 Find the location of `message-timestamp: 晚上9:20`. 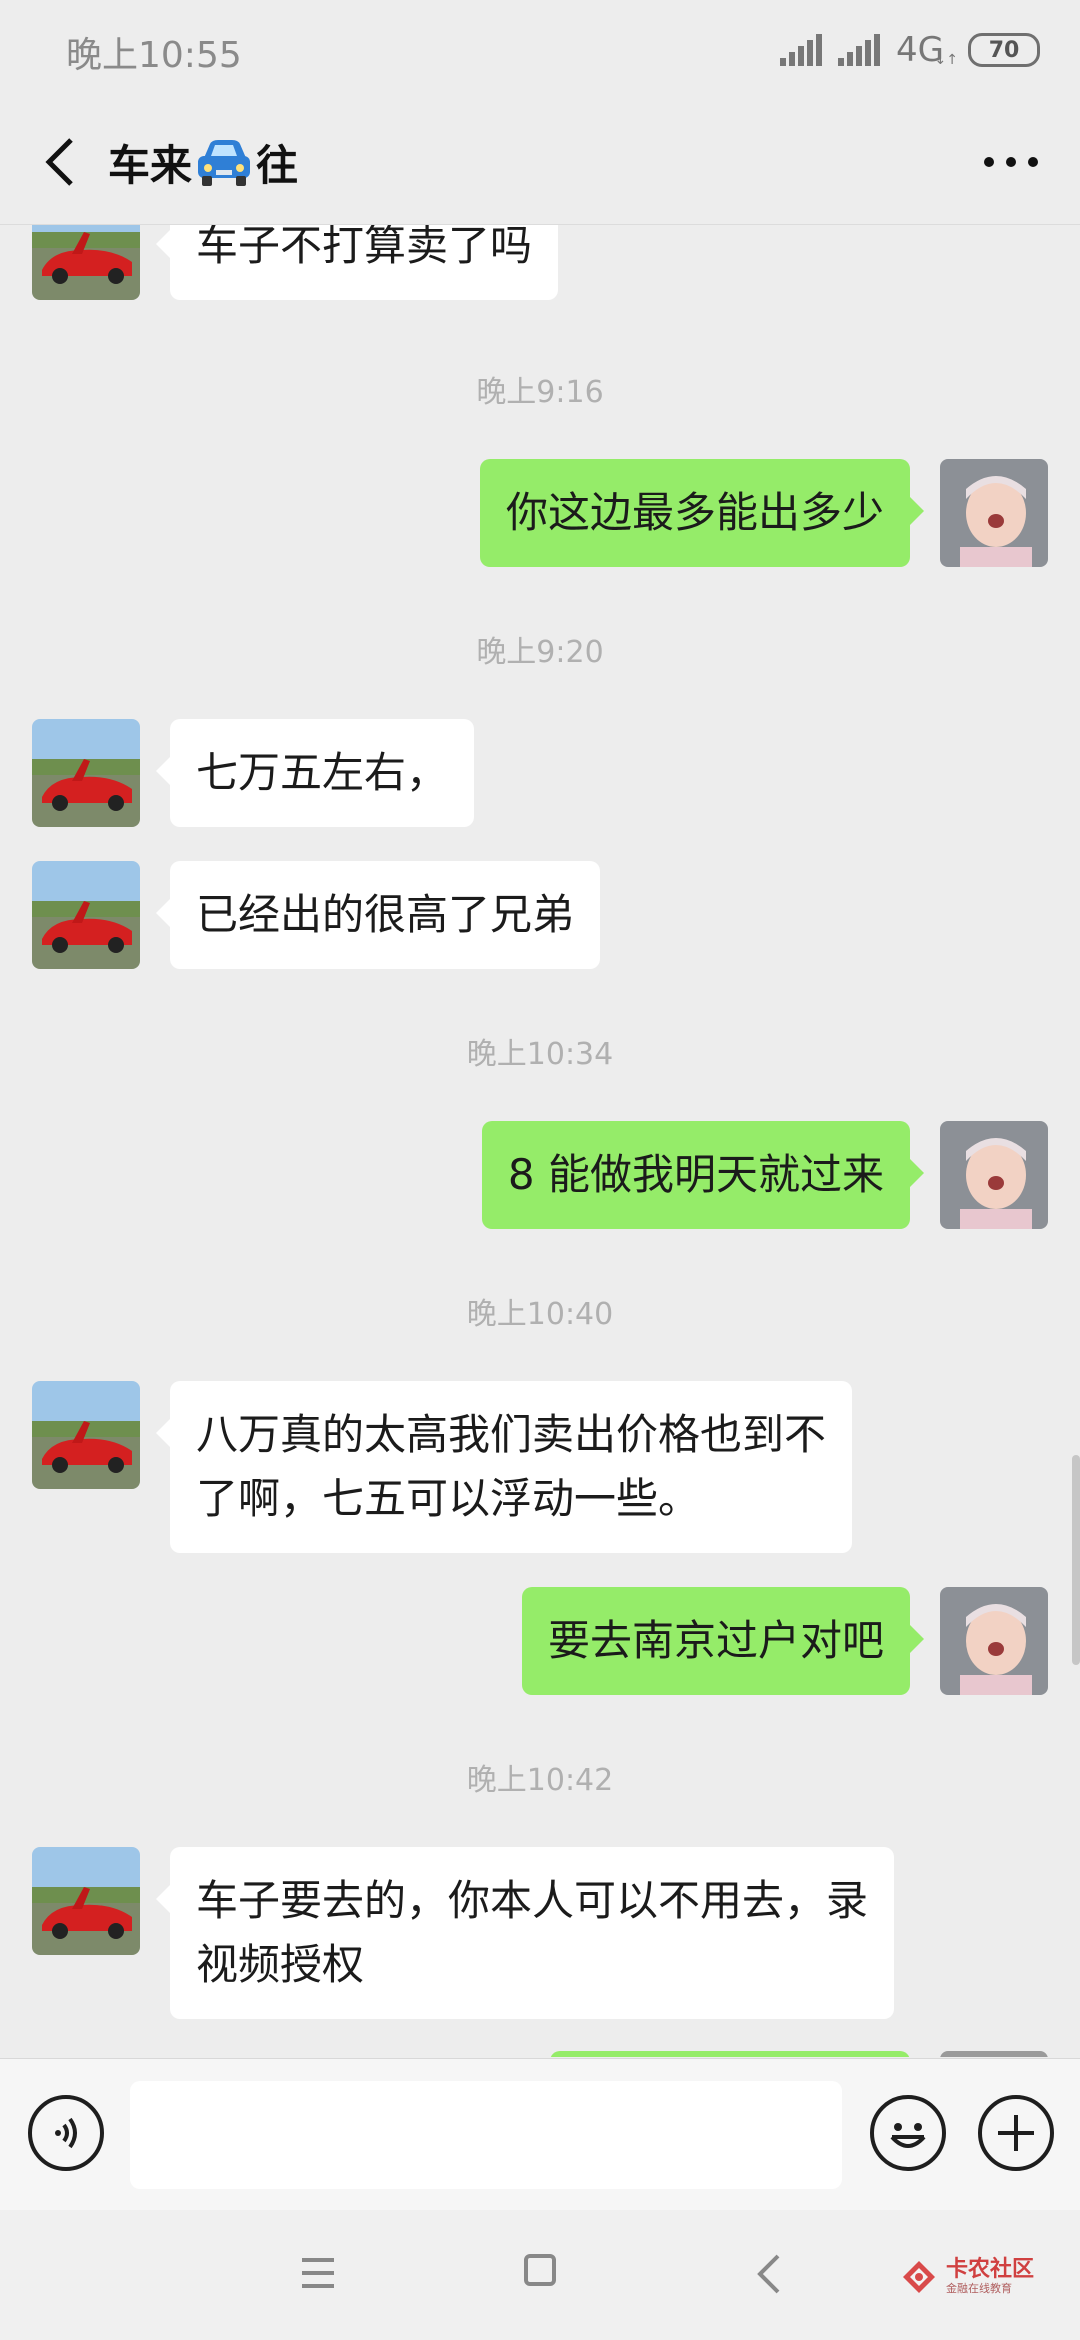

message-timestamp: 晚上9:20 is located at coordinates (540, 652).